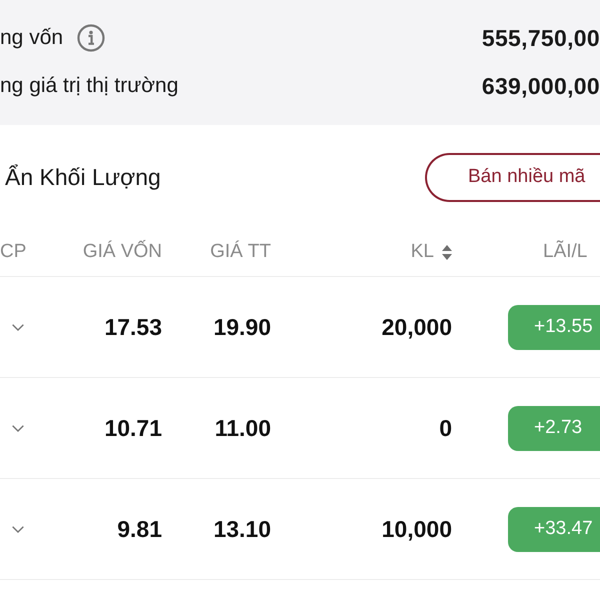 This screenshot has width=600, height=600. I want to click on sell-multiple-button: Bán nhiều mã, so click(512, 177).